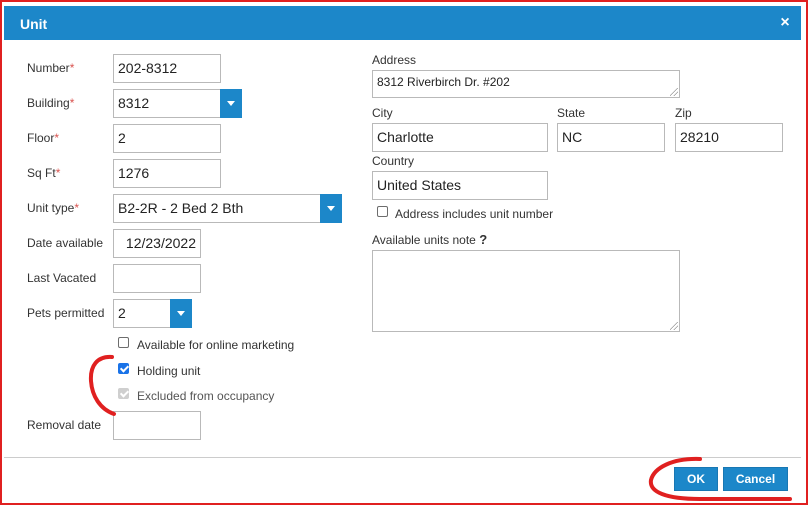 Image resolution: width=808 pixels, height=505 pixels. I want to click on pets-permitted-label: Pets permitted, so click(66, 313).